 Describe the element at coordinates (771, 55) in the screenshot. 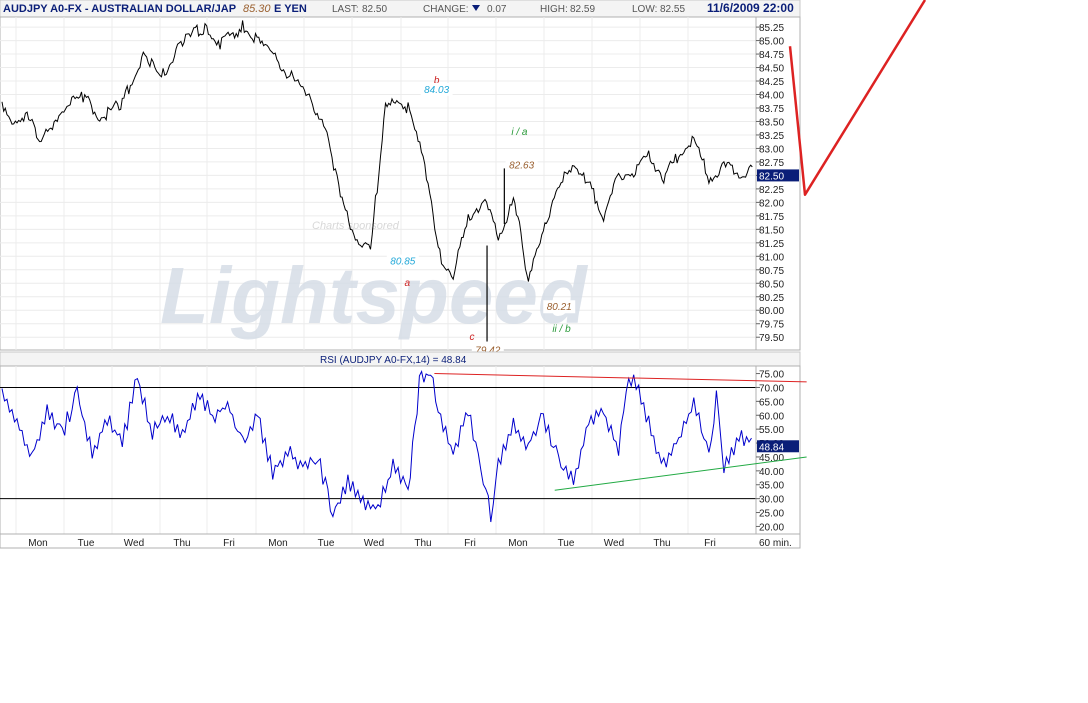

I see `price-tick-label: 84.75` at that location.